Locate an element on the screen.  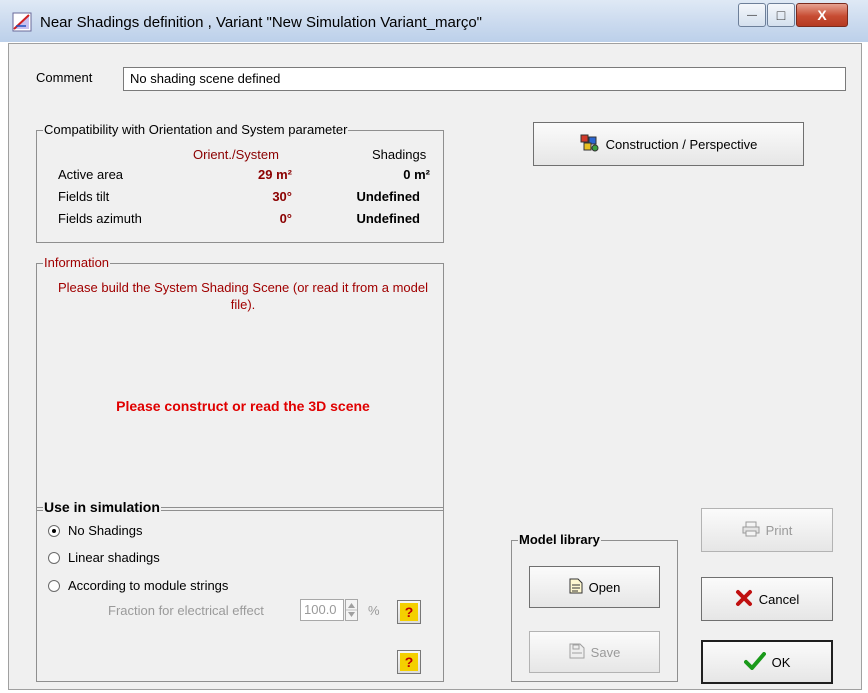
open-file-icon is located at coordinates (576, 587).